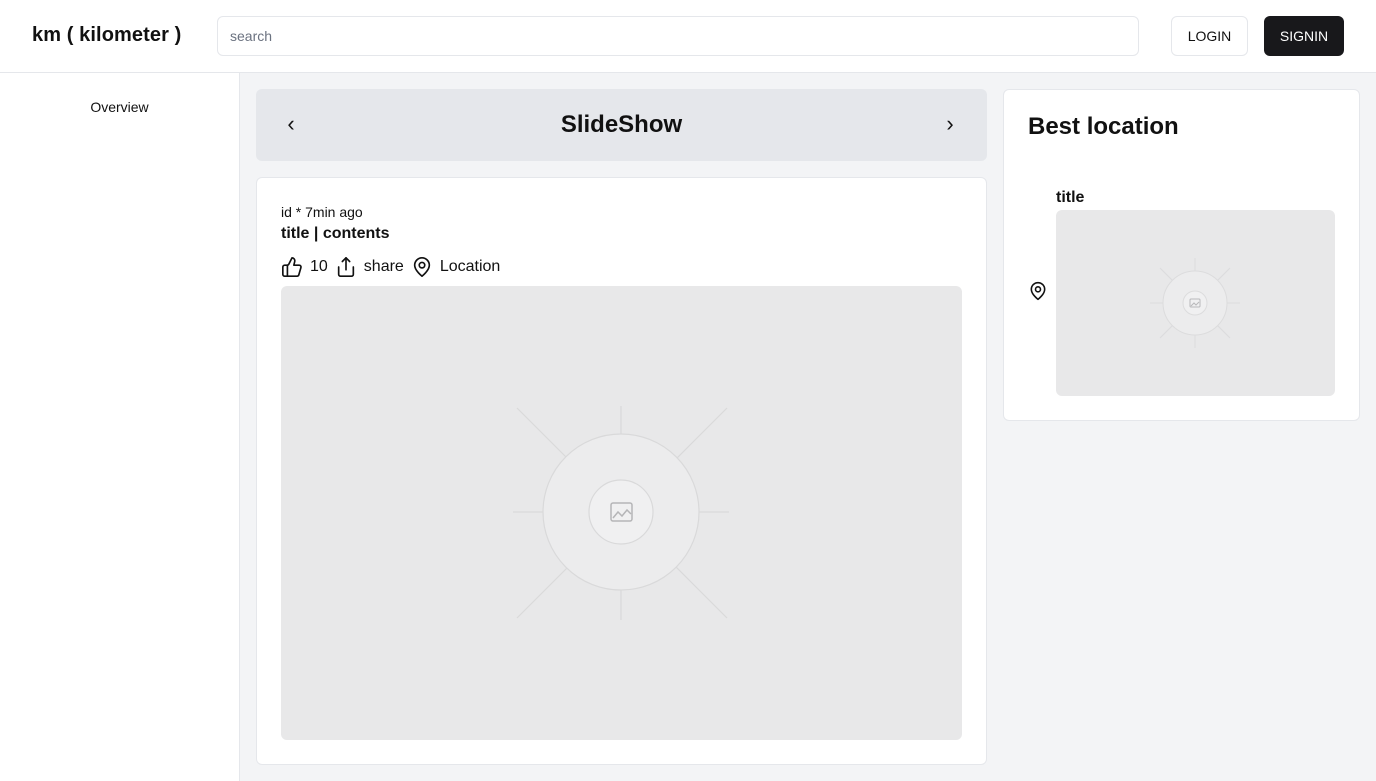 This screenshot has width=1376, height=781. What do you see at coordinates (119, 107) in the screenshot?
I see `sidebar-item-overview: Overview` at bounding box center [119, 107].